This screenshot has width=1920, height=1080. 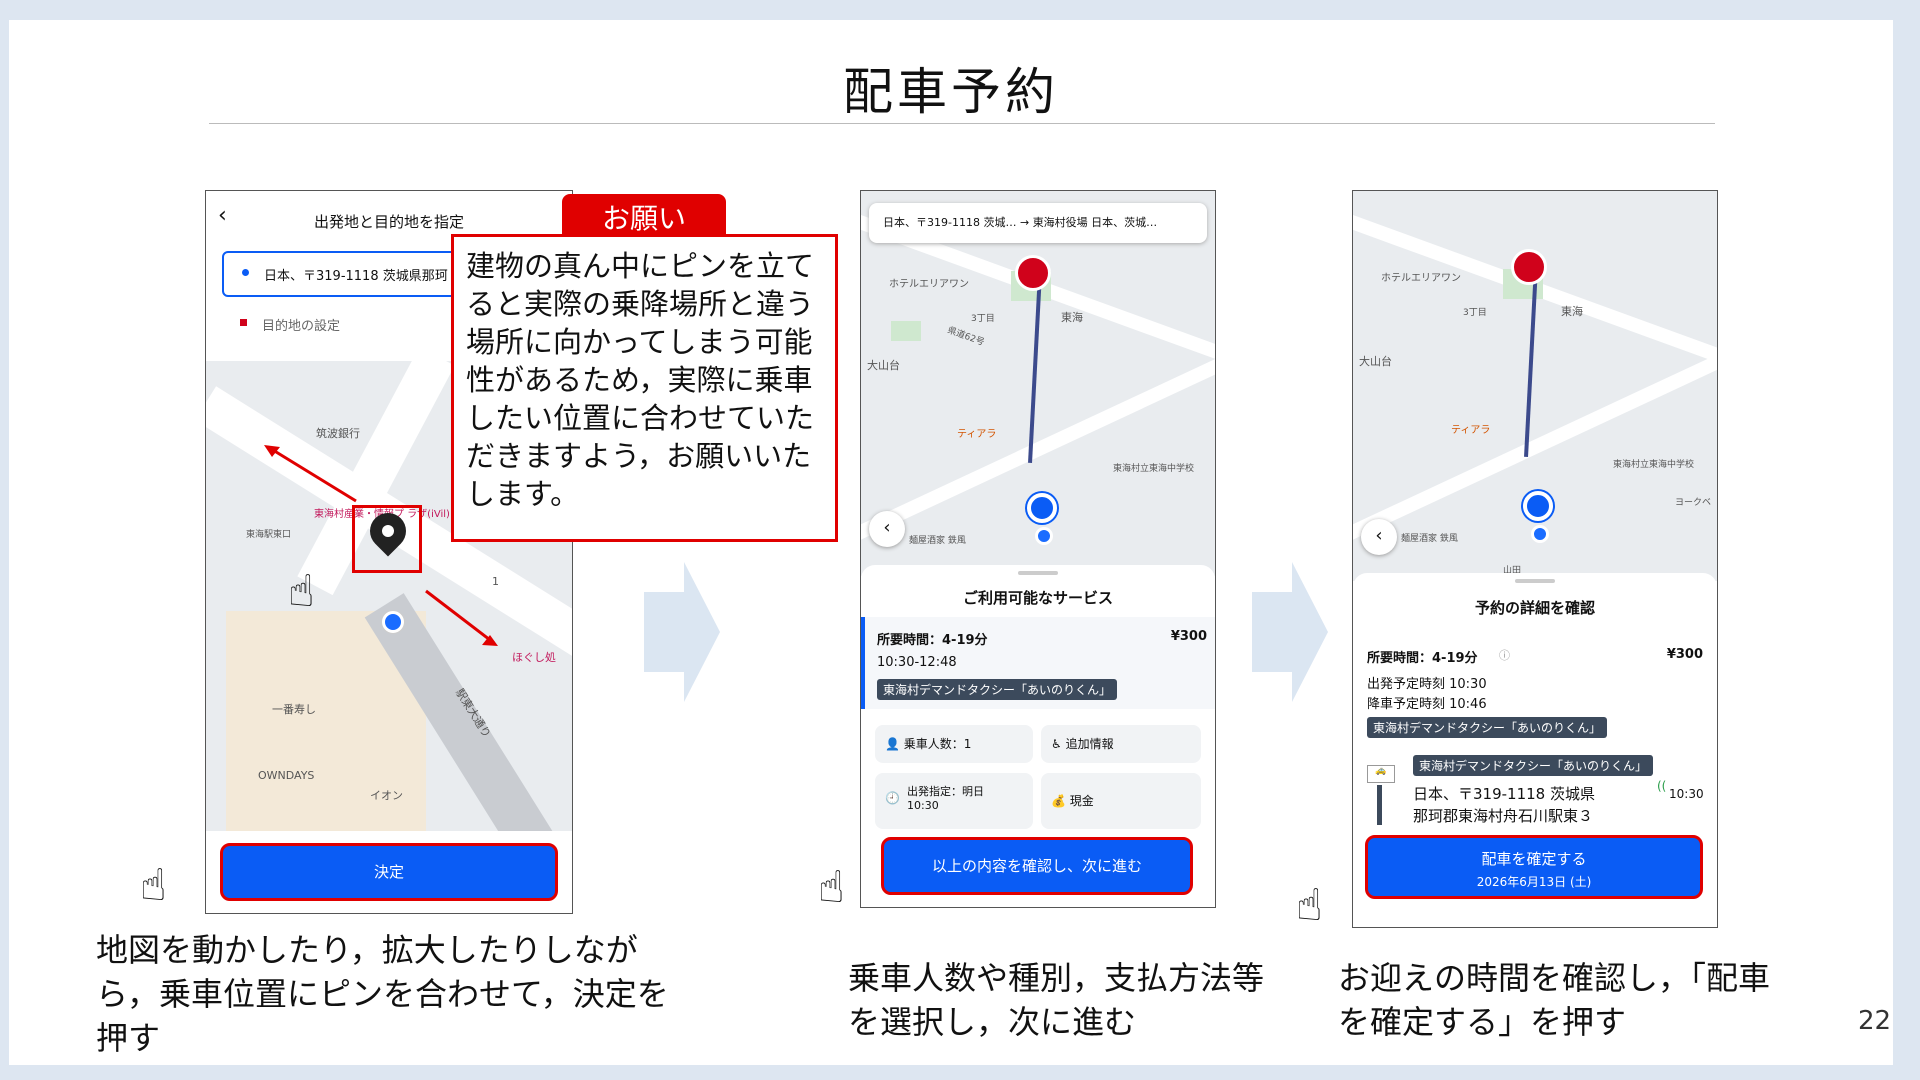 I want to click on route-line, so click(x=1035, y=368).